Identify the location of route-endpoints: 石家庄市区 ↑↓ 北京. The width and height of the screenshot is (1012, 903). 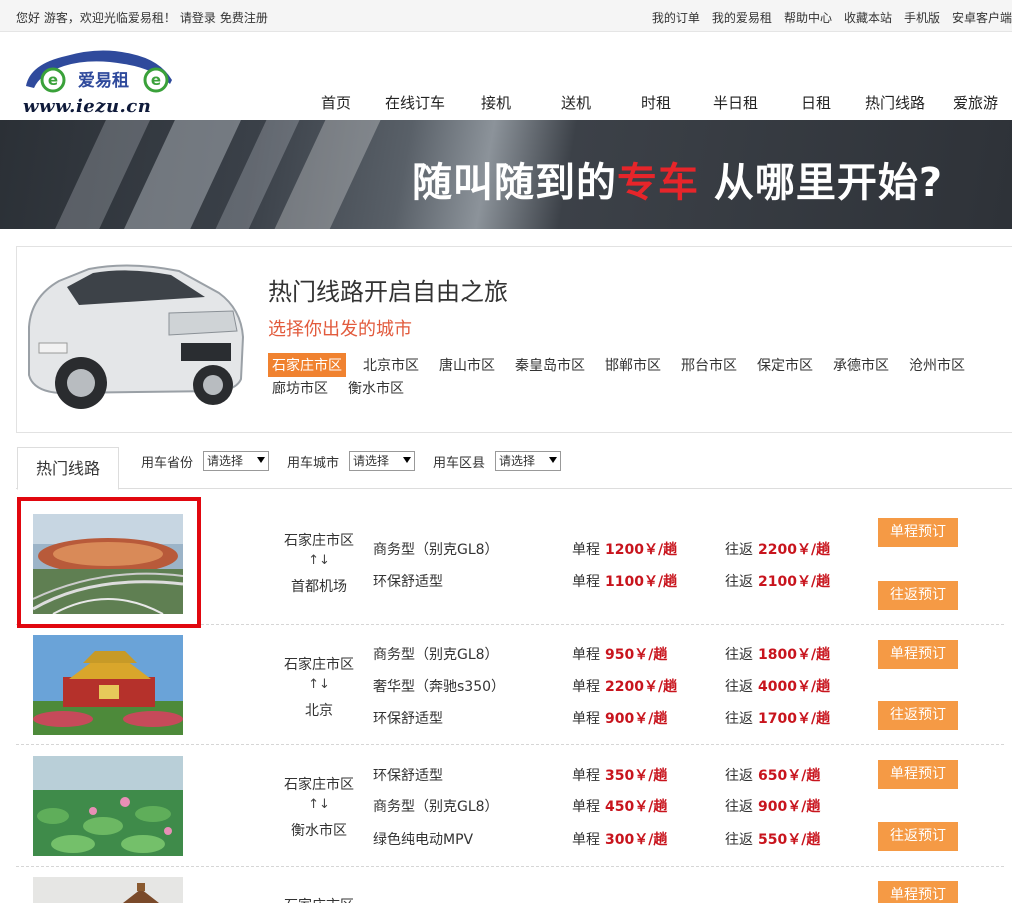
(319, 688).